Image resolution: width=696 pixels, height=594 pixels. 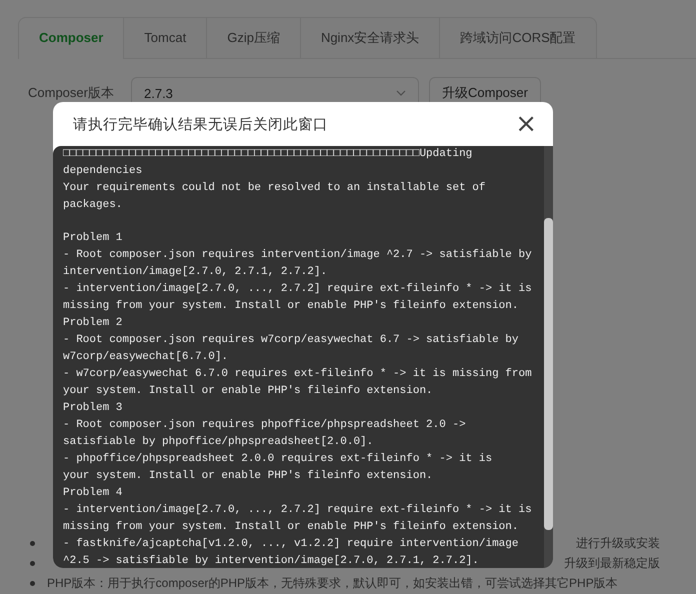 I want to click on output-line: w7corp/easywechat[6.7.0]., so click(x=146, y=357).